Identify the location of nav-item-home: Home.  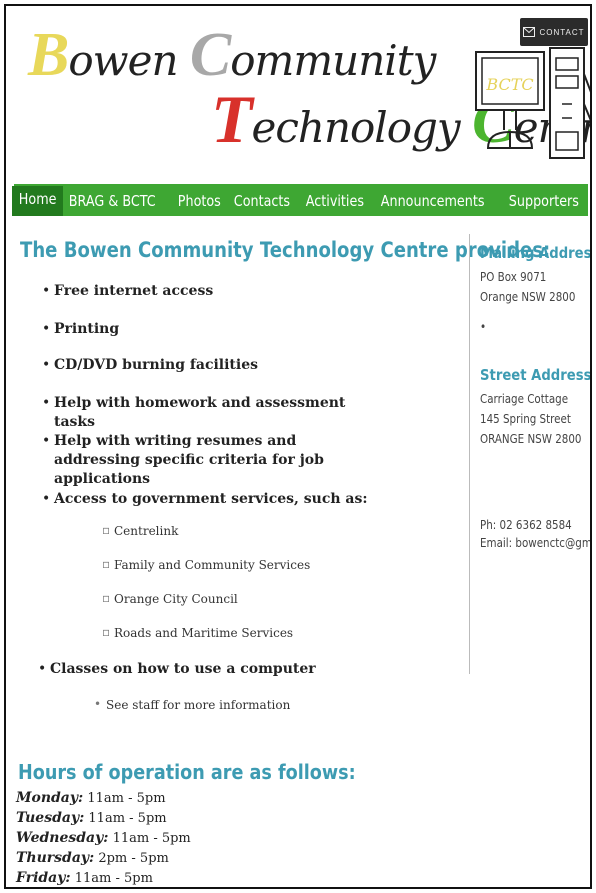
(38, 201).